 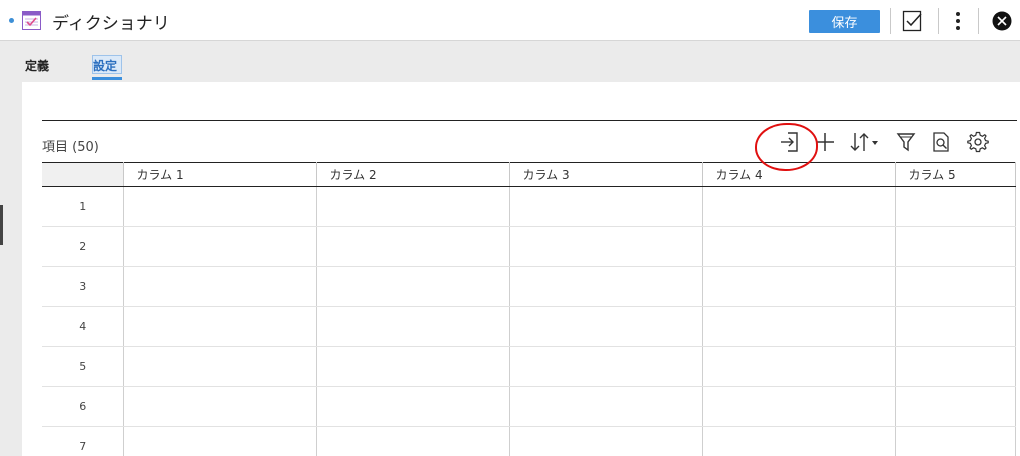 I want to click on checklist-icon, so click(x=913, y=21).